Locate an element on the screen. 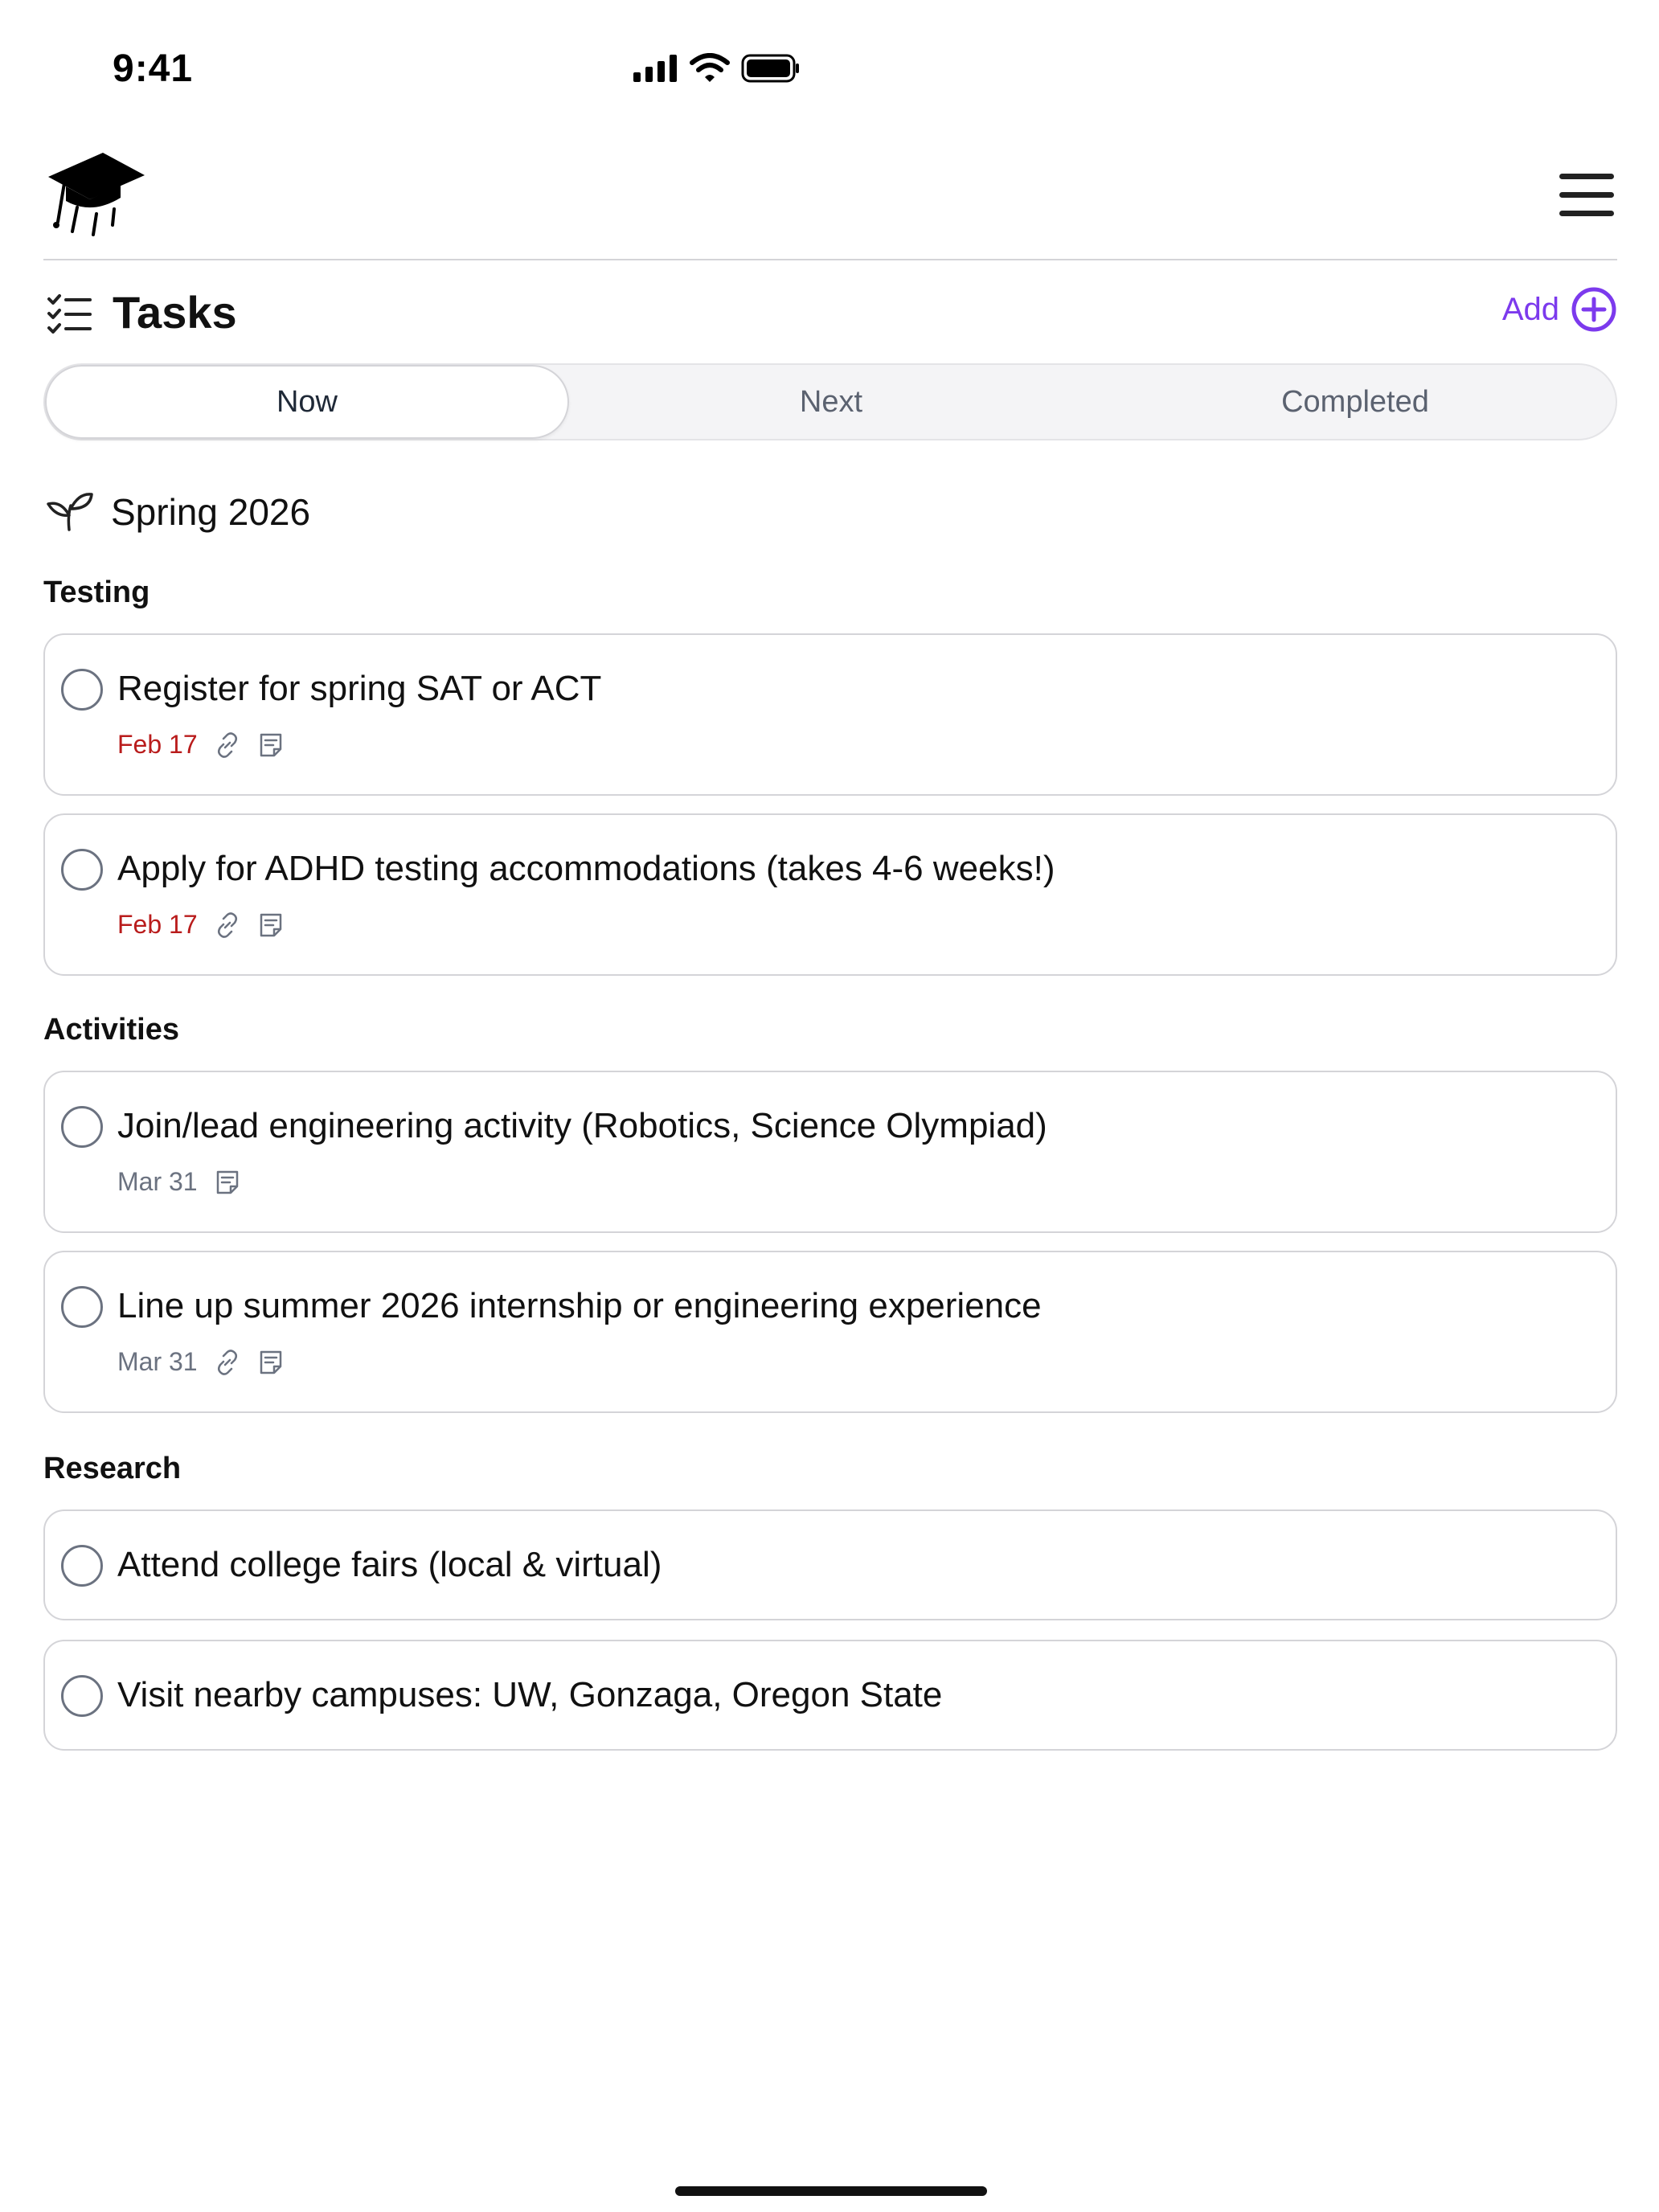 The image size is (1659, 2212). status-time: 9:41 is located at coordinates (153, 68).